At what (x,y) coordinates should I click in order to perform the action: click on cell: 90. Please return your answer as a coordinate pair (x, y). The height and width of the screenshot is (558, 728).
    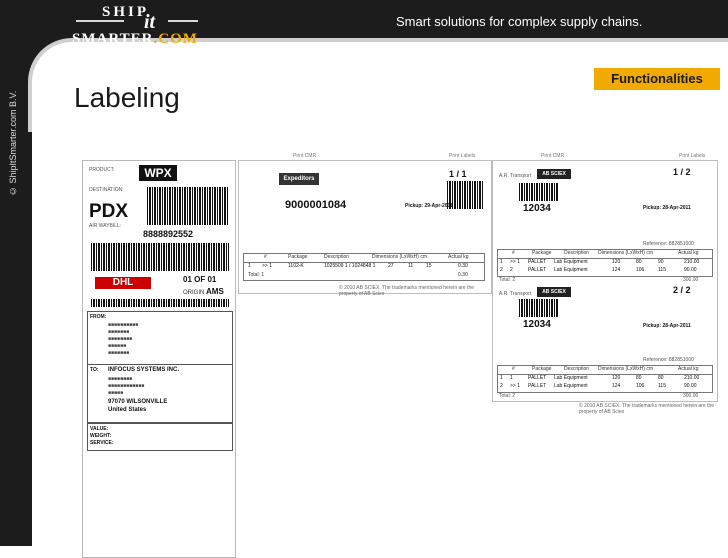
    Looking at the image, I should click on (661, 262).